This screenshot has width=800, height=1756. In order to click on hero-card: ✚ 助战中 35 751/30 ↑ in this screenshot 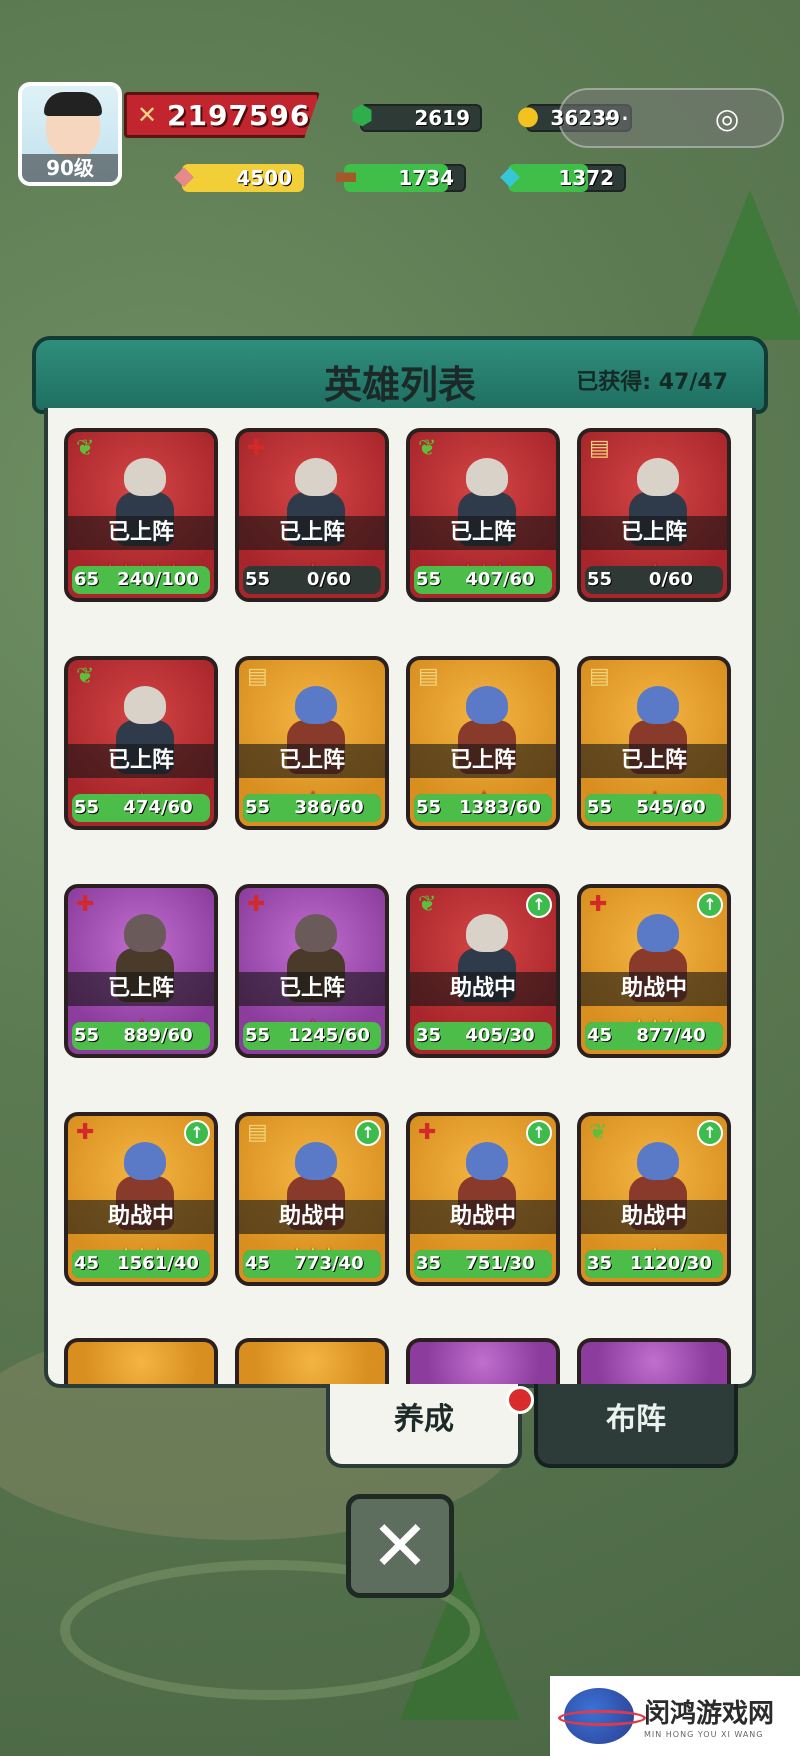, I will do `click(483, 1199)`.